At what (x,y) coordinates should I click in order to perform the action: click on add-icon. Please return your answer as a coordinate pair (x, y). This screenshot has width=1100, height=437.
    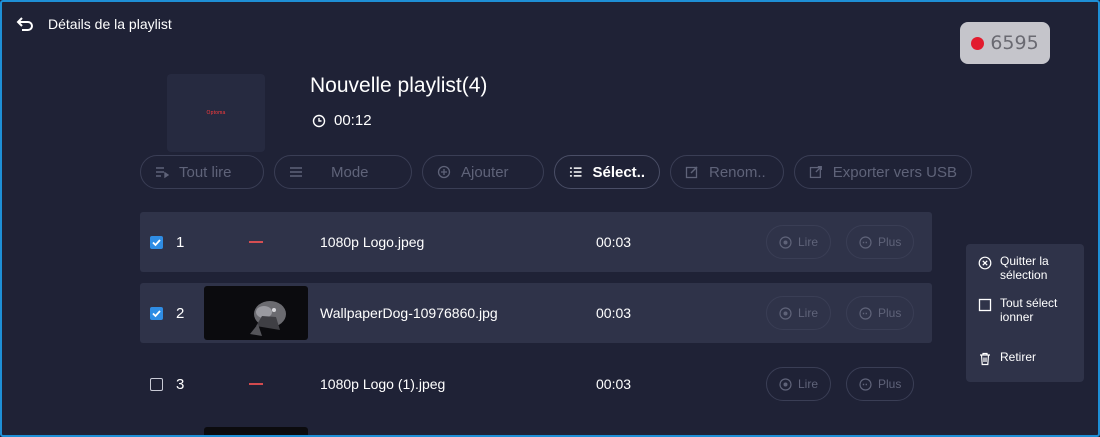
    Looking at the image, I should click on (444, 172).